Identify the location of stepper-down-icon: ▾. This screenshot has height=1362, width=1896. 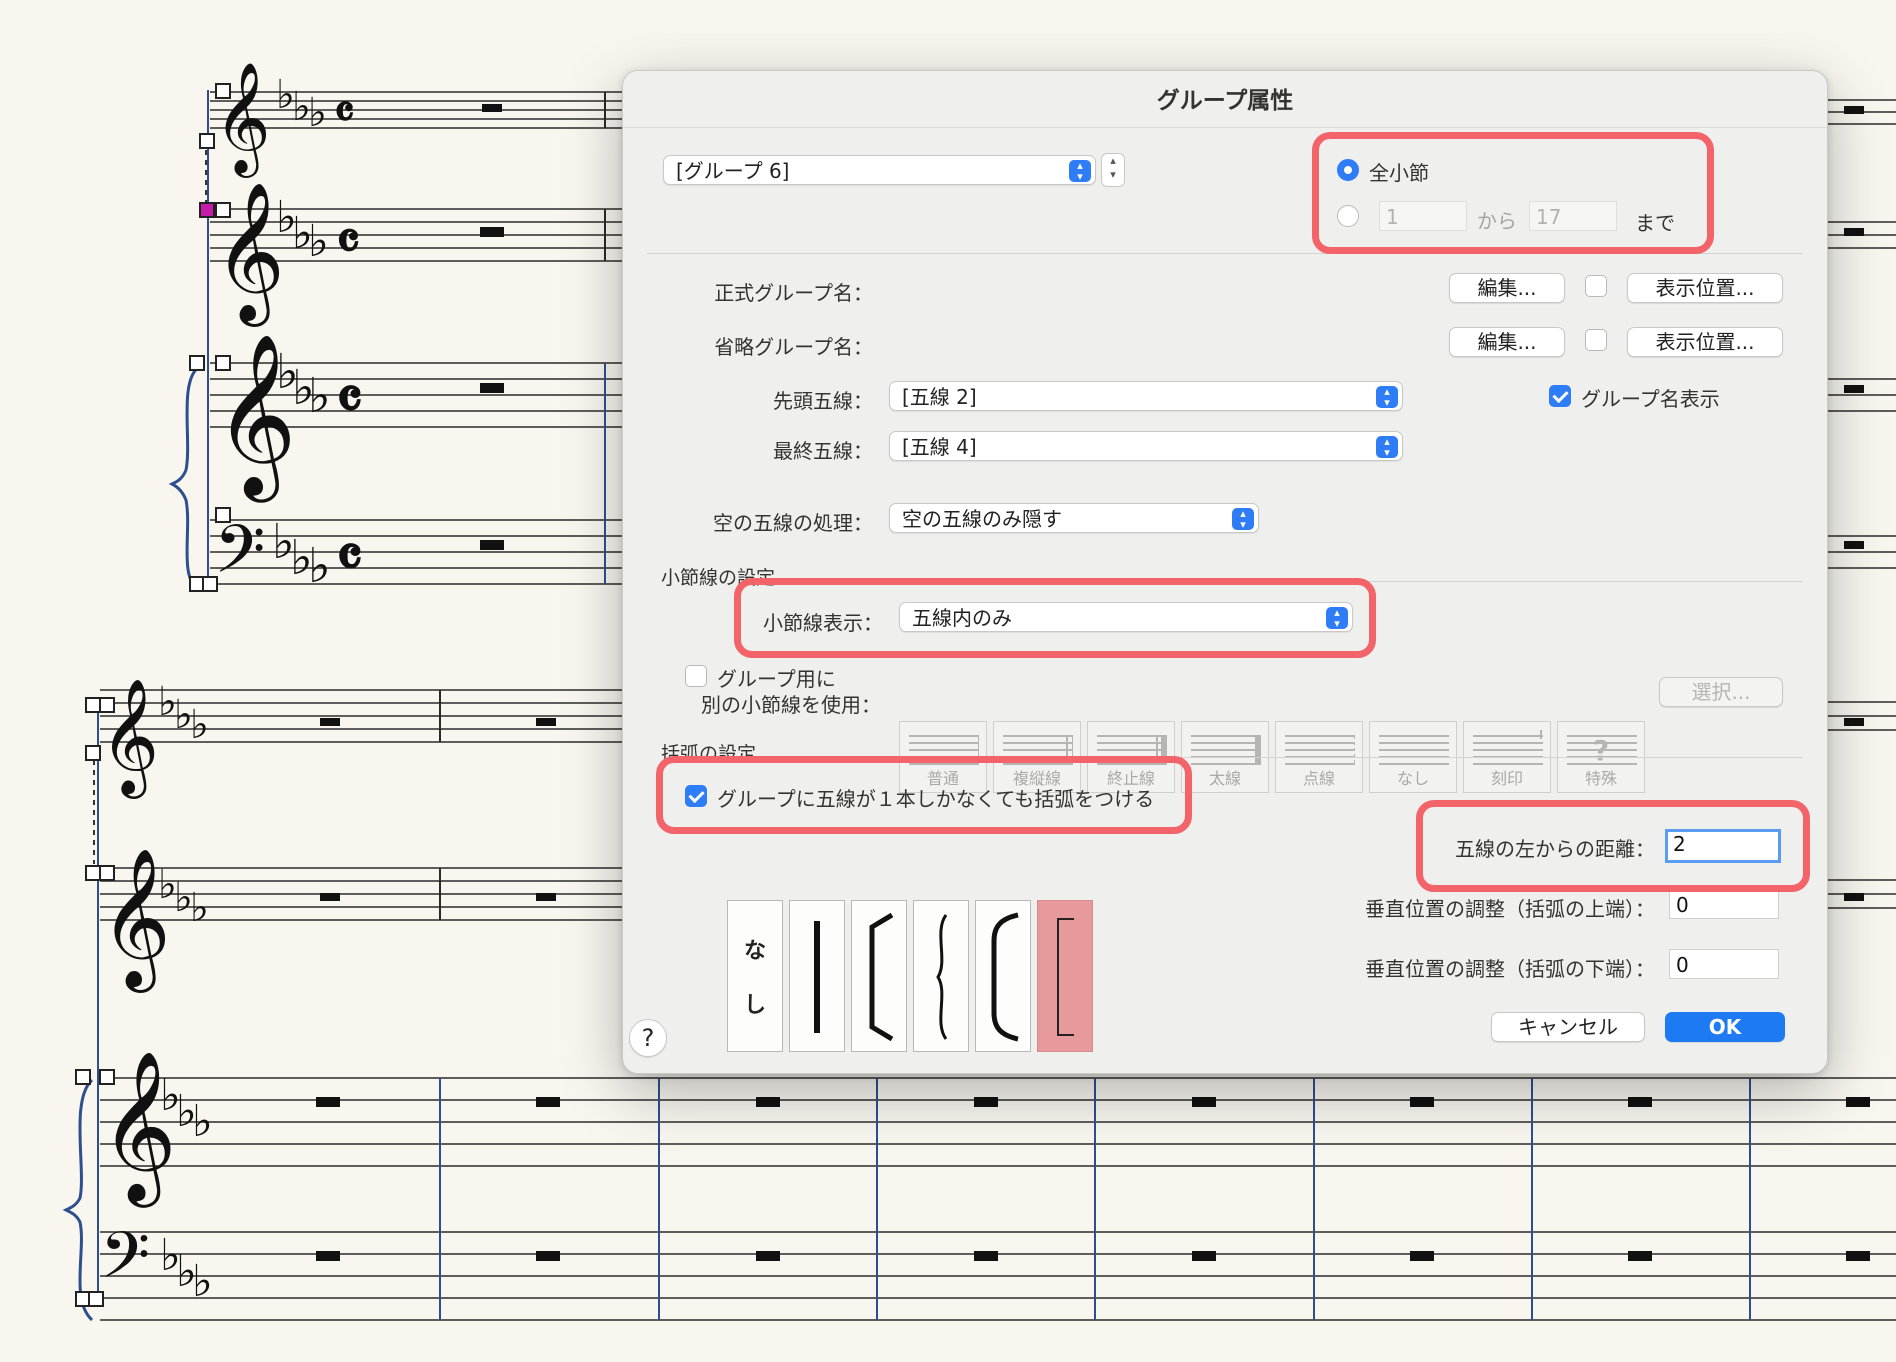
(1113, 175).